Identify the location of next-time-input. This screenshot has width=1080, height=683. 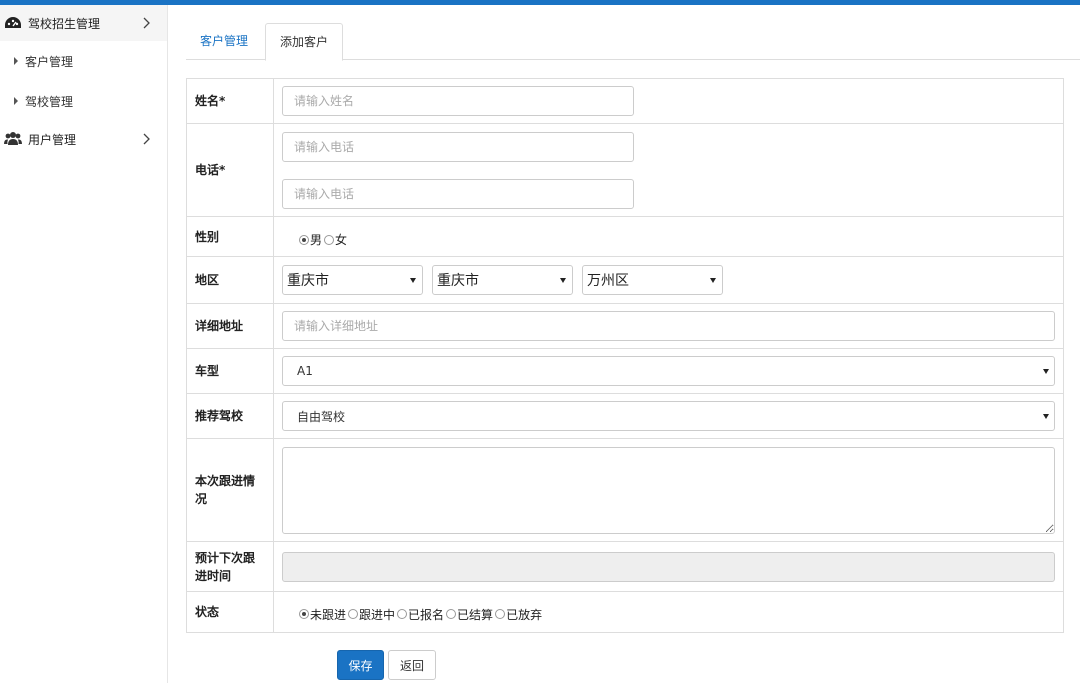
(668, 566).